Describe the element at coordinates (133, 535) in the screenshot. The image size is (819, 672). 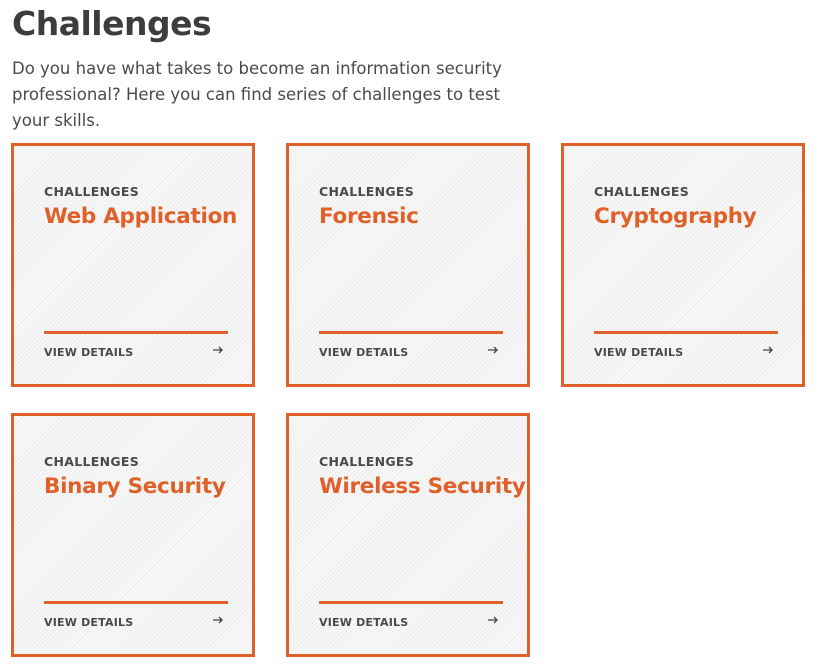
I see `challenge-card-binary-security: CHALLENGES Binary Security VIEW DETAILS` at that location.